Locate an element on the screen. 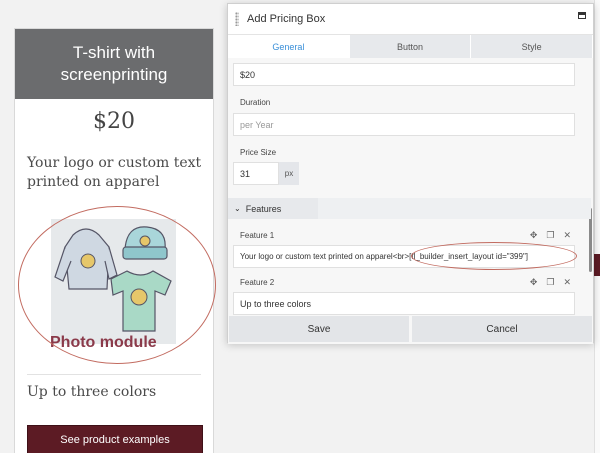 This screenshot has height=453, width=600. feature-1-actions: ✥ ❐ ✕ is located at coordinates (550, 235).